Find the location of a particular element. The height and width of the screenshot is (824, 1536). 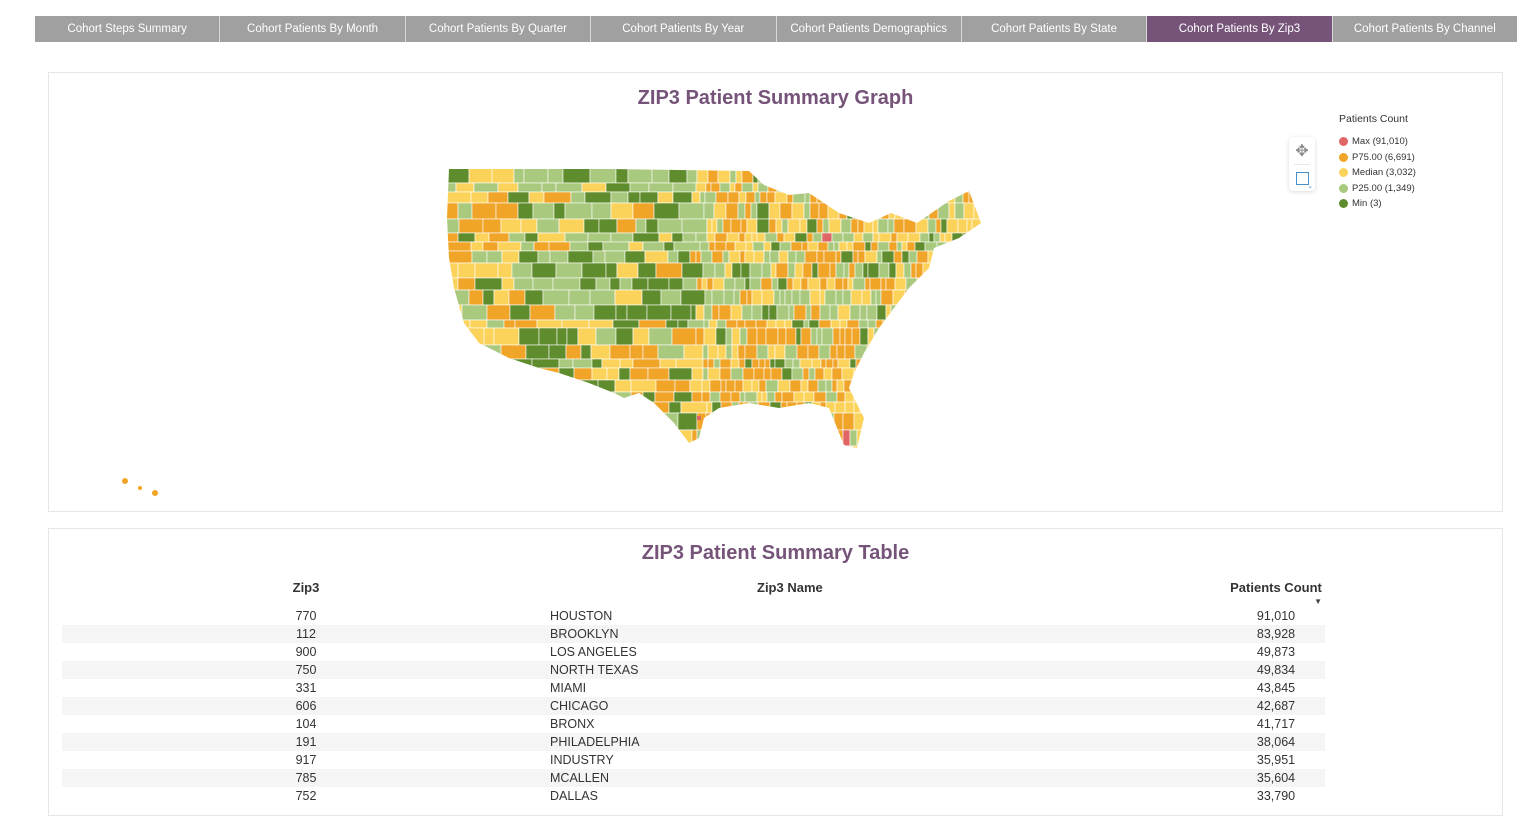

legend-item-min: Min (3) is located at coordinates (1377, 204).